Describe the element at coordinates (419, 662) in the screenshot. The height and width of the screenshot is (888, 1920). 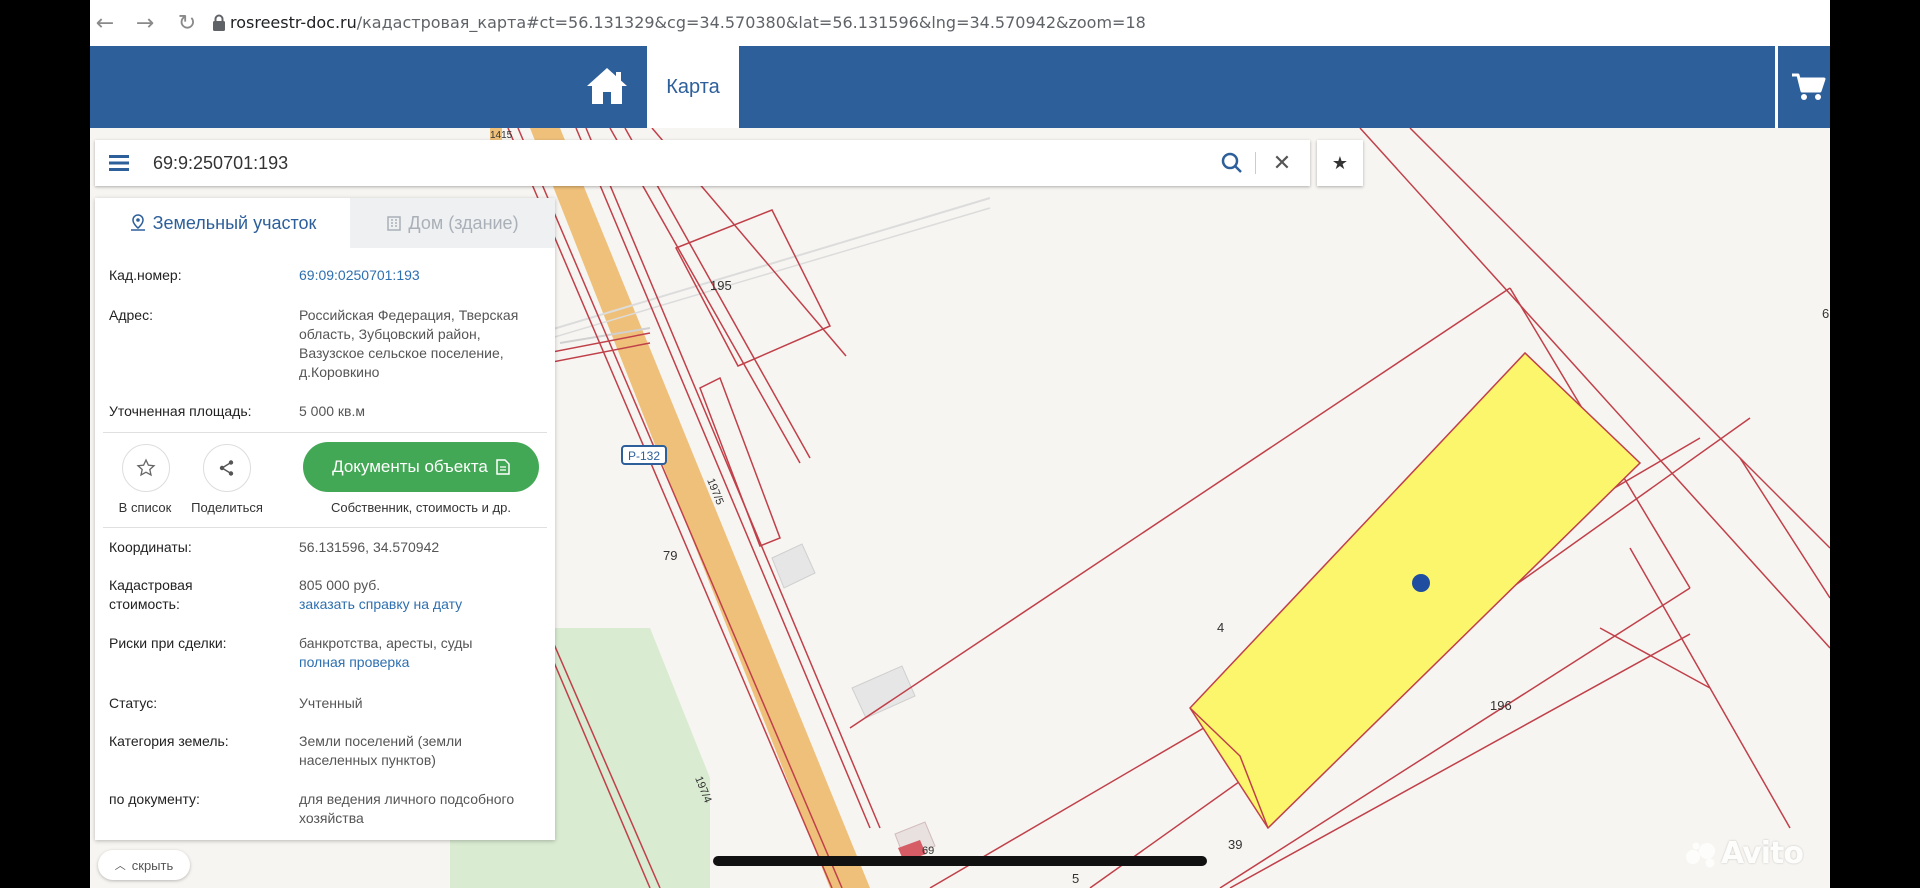
I see `full-check-link: полная проверка` at that location.